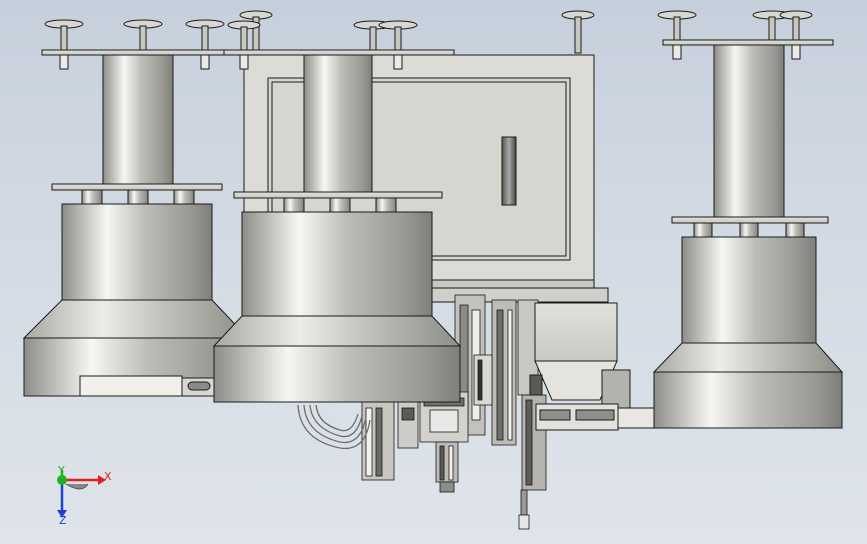 This screenshot has height=544, width=867. I want to click on z-axis-label: Z, so click(63, 520).